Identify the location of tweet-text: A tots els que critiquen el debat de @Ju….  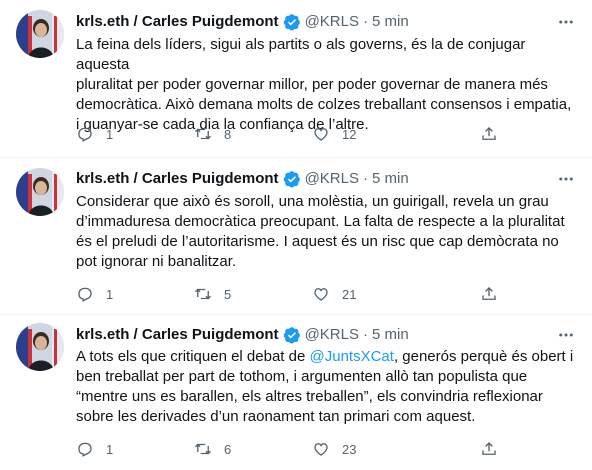
(329, 387).